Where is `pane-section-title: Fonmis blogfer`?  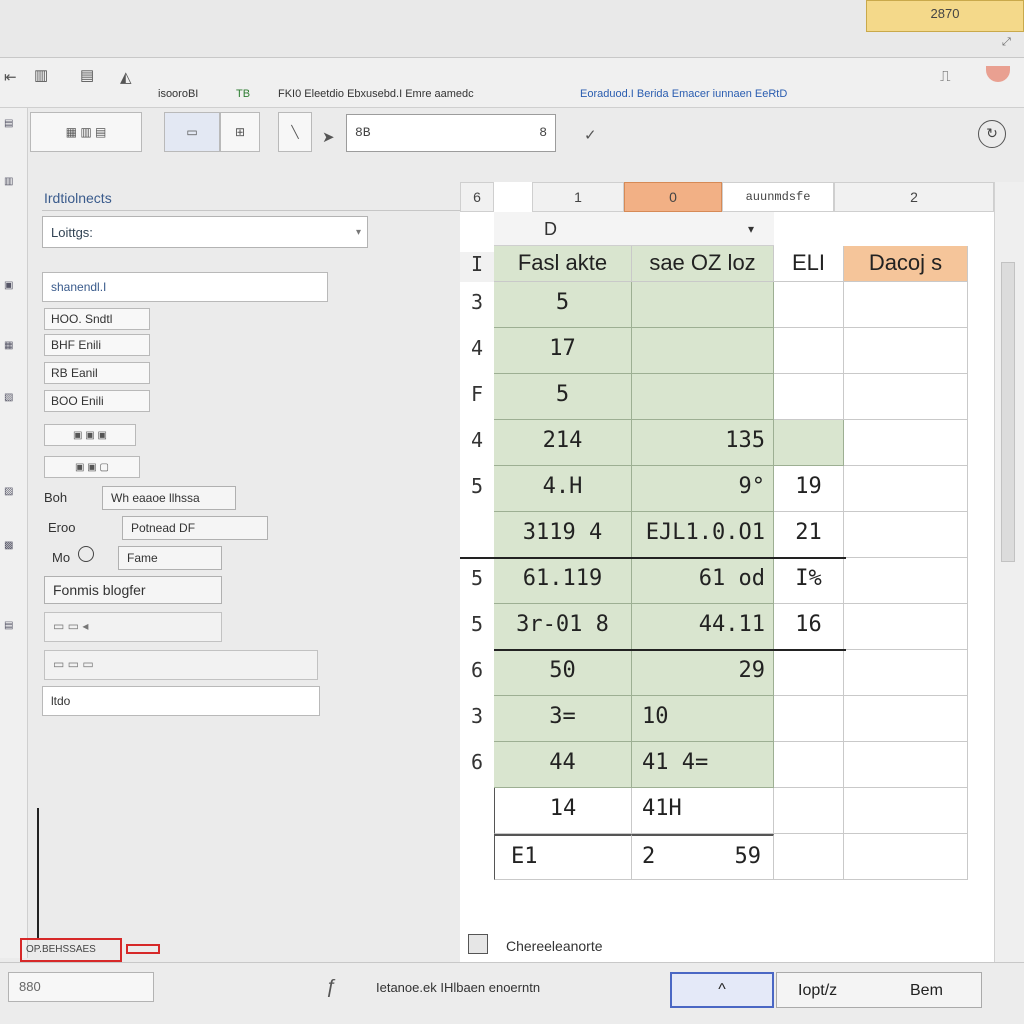 pane-section-title: Fonmis blogfer is located at coordinates (133, 590).